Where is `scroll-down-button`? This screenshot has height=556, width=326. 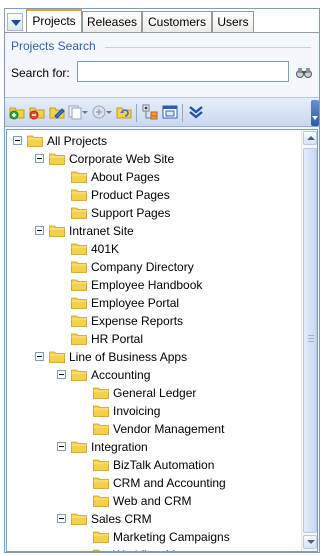
scroll-down-button is located at coordinates (310, 542).